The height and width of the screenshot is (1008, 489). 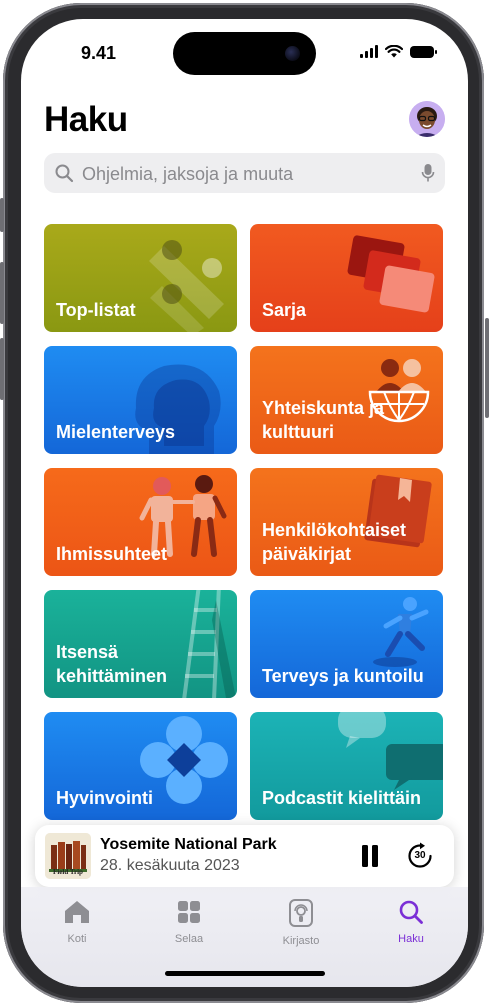 What do you see at coordinates (68, 856) in the screenshot?
I see `episode-artwork: Field Trip` at bounding box center [68, 856].